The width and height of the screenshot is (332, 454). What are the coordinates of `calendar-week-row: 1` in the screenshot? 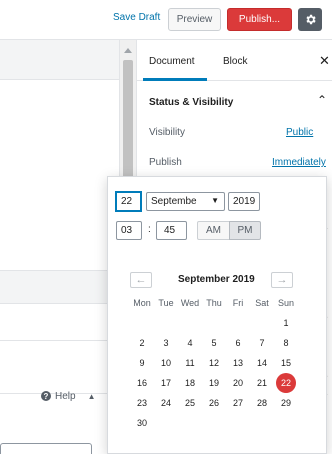 It's located at (216, 323).